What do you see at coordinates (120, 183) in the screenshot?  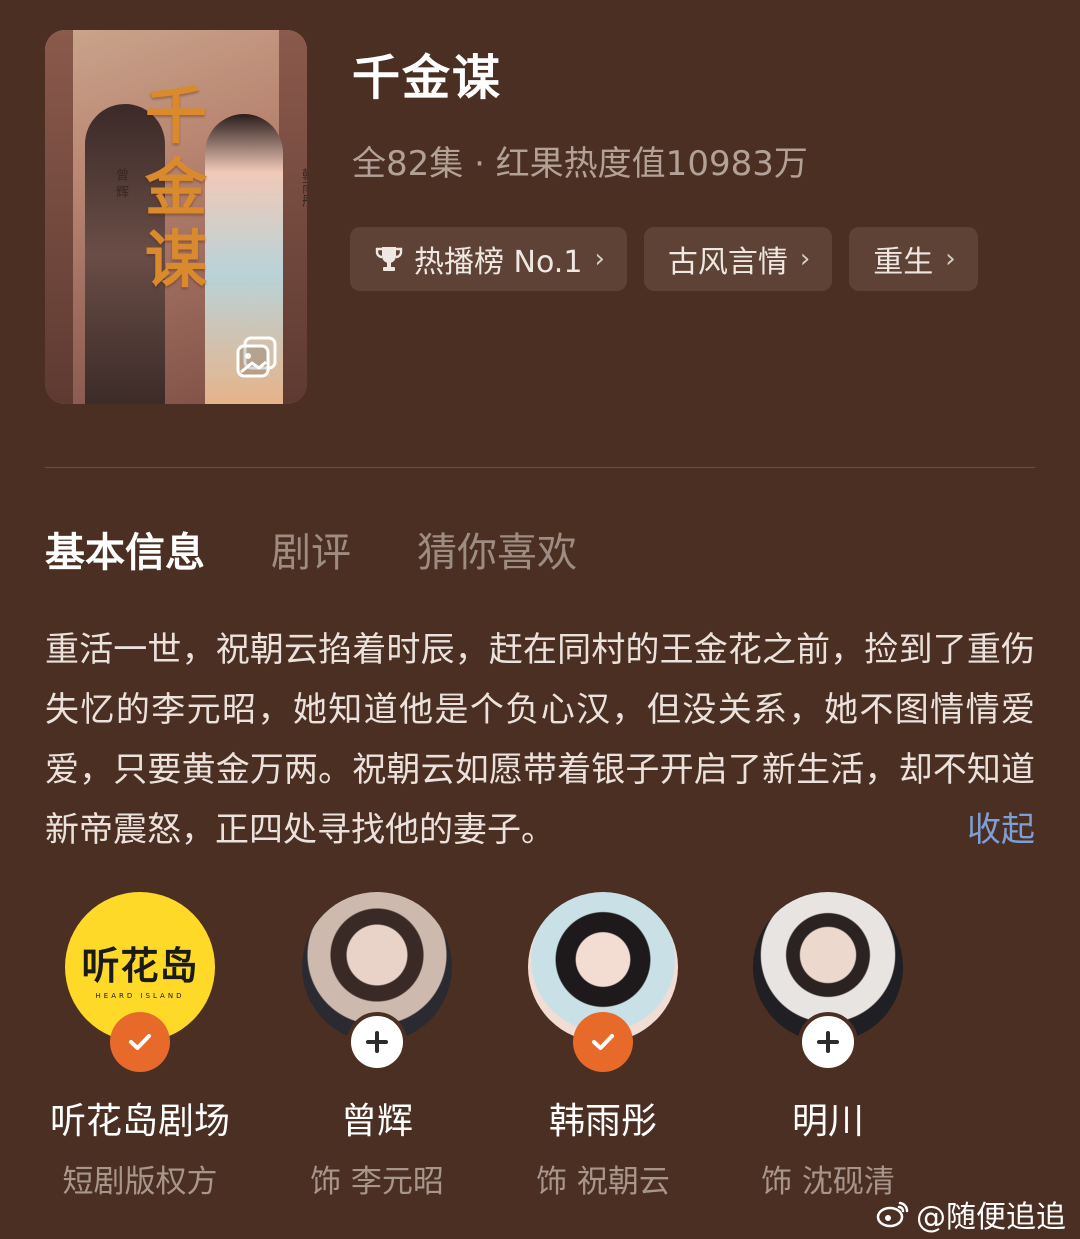 I see `poster-credit-left: 曾 辉` at bounding box center [120, 183].